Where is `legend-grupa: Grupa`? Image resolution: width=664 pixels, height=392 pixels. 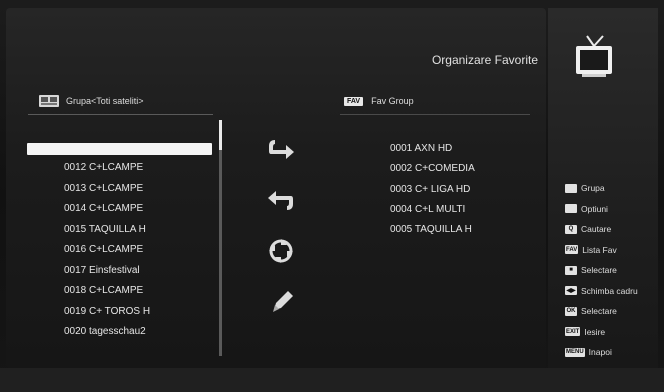 legend-grupa: Grupa is located at coordinates (601, 188).